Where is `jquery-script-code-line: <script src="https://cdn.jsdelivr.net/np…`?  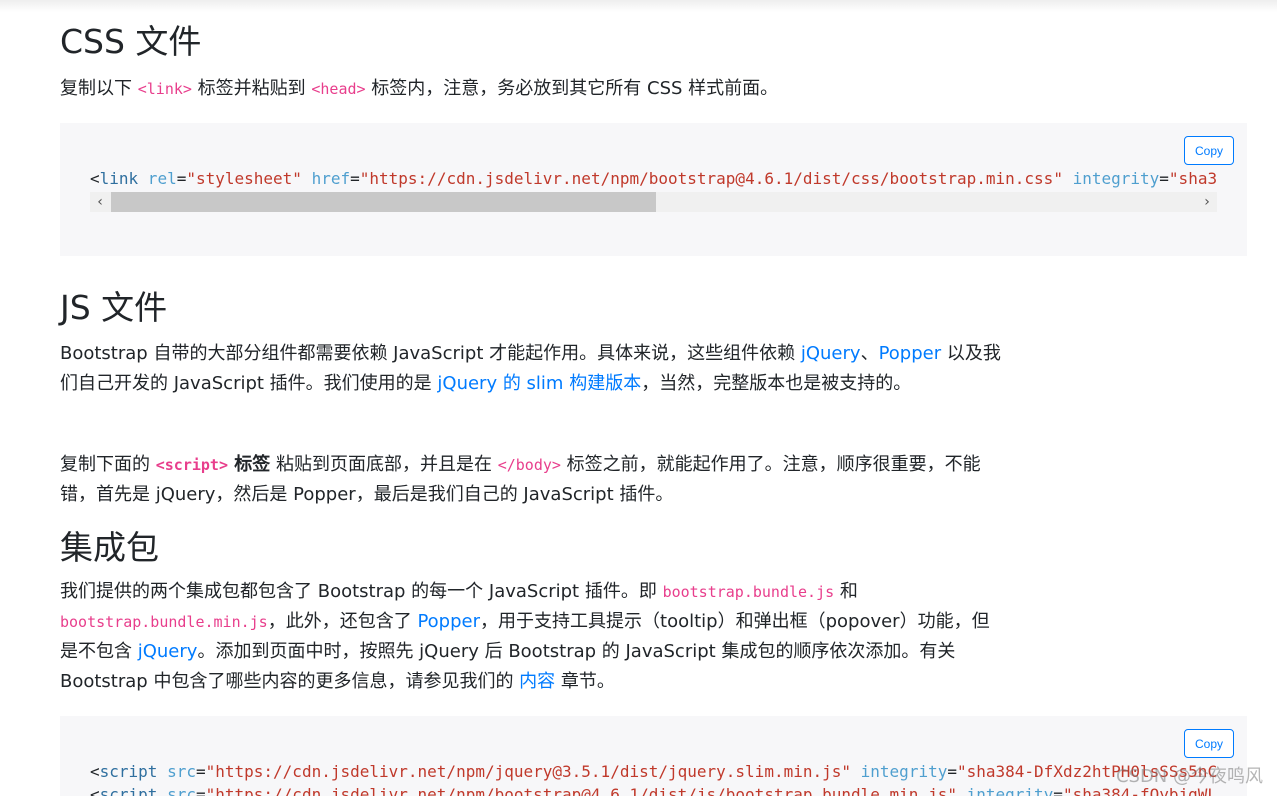 jquery-script-code-line: <script src="https://cdn.jsdelivr.net/np… is located at coordinates (653, 772).